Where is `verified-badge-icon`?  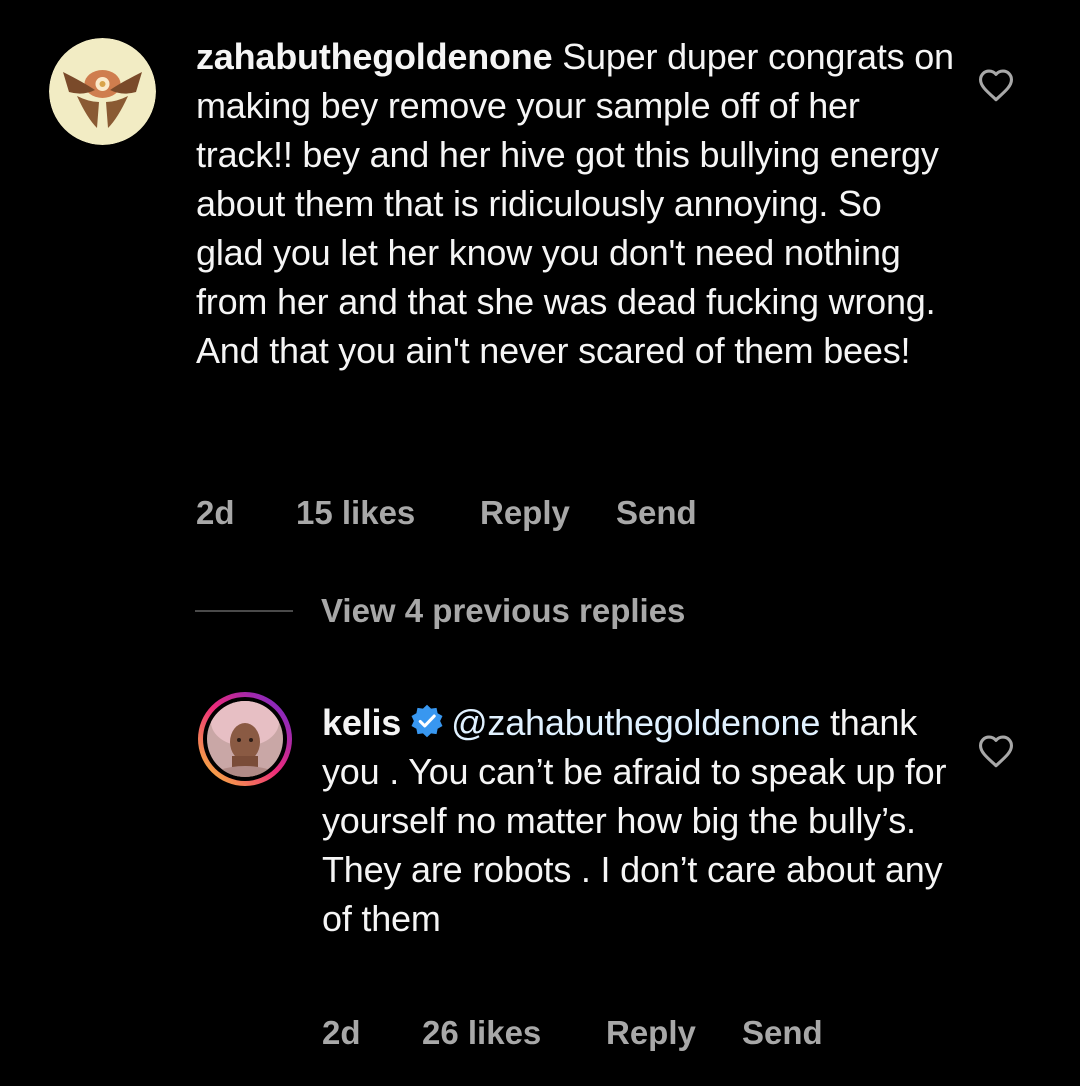 verified-badge-icon is located at coordinates (427, 721).